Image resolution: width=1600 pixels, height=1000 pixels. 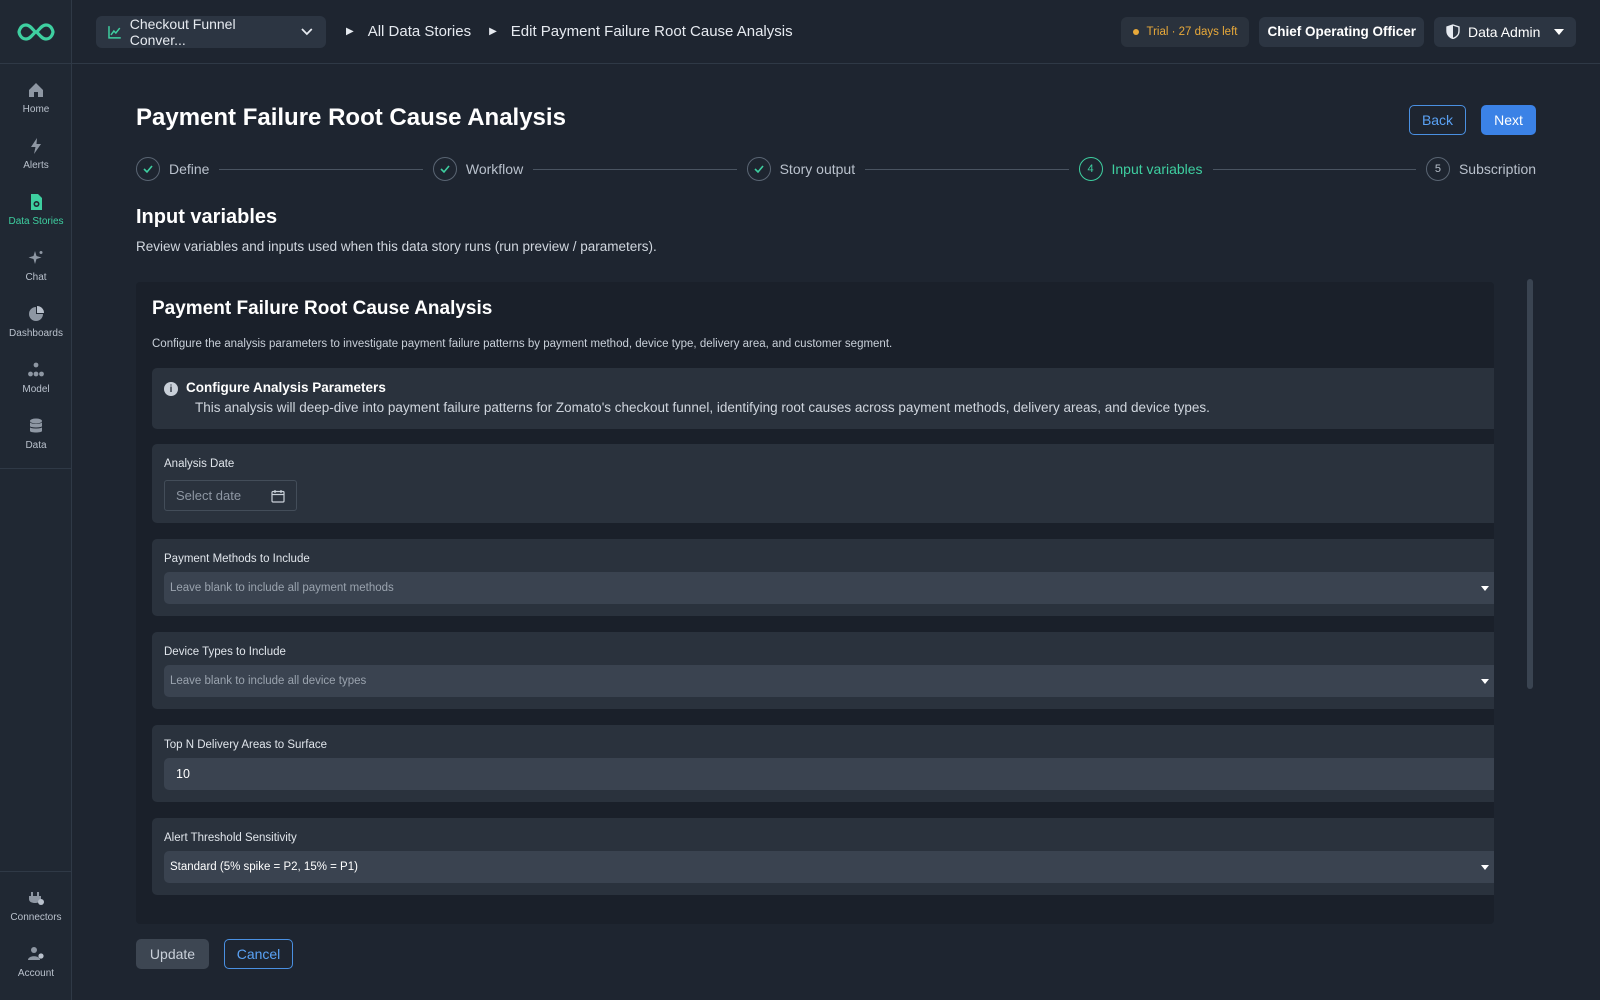 What do you see at coordinates (36, 90) in the screenshot?
I see `home-icon` at bounding box center [36, 90].